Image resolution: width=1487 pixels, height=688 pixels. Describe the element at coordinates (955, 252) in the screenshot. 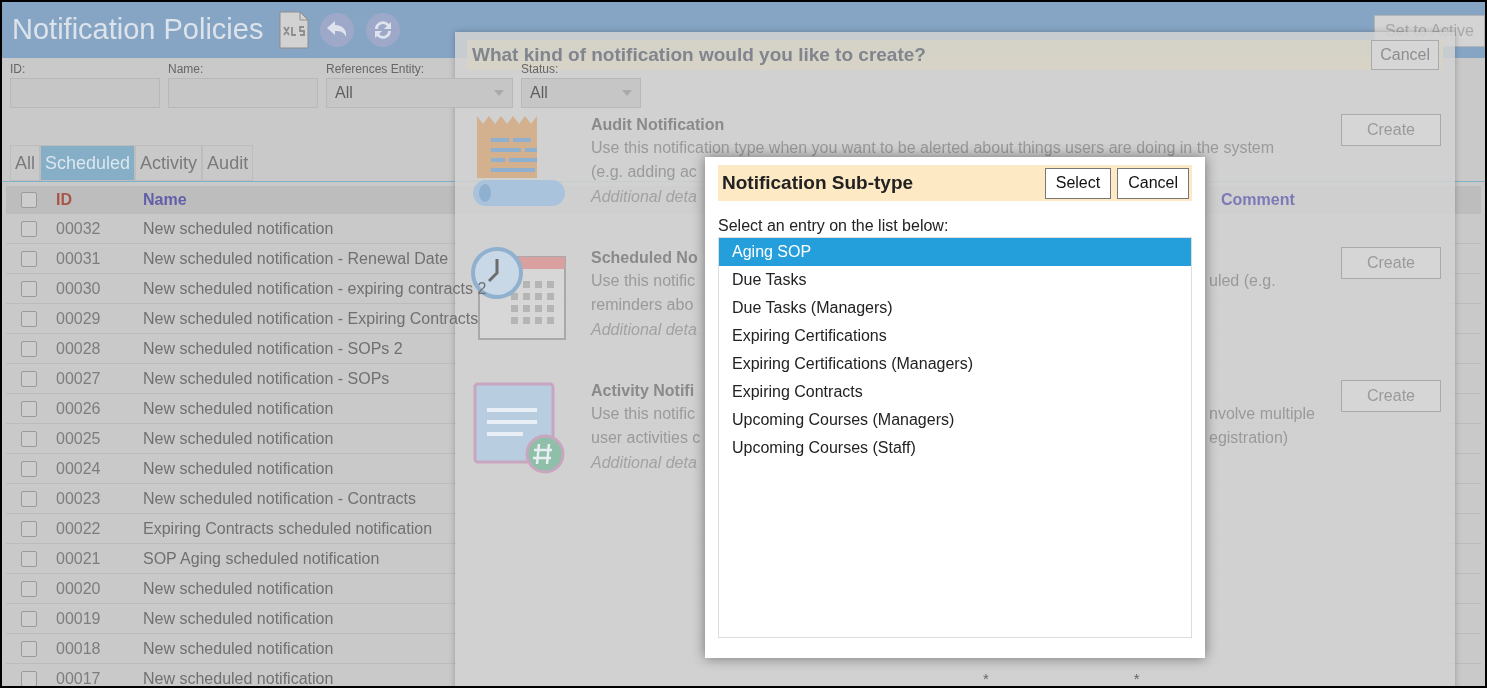

I see `list-item: Aging SOP` at that location.